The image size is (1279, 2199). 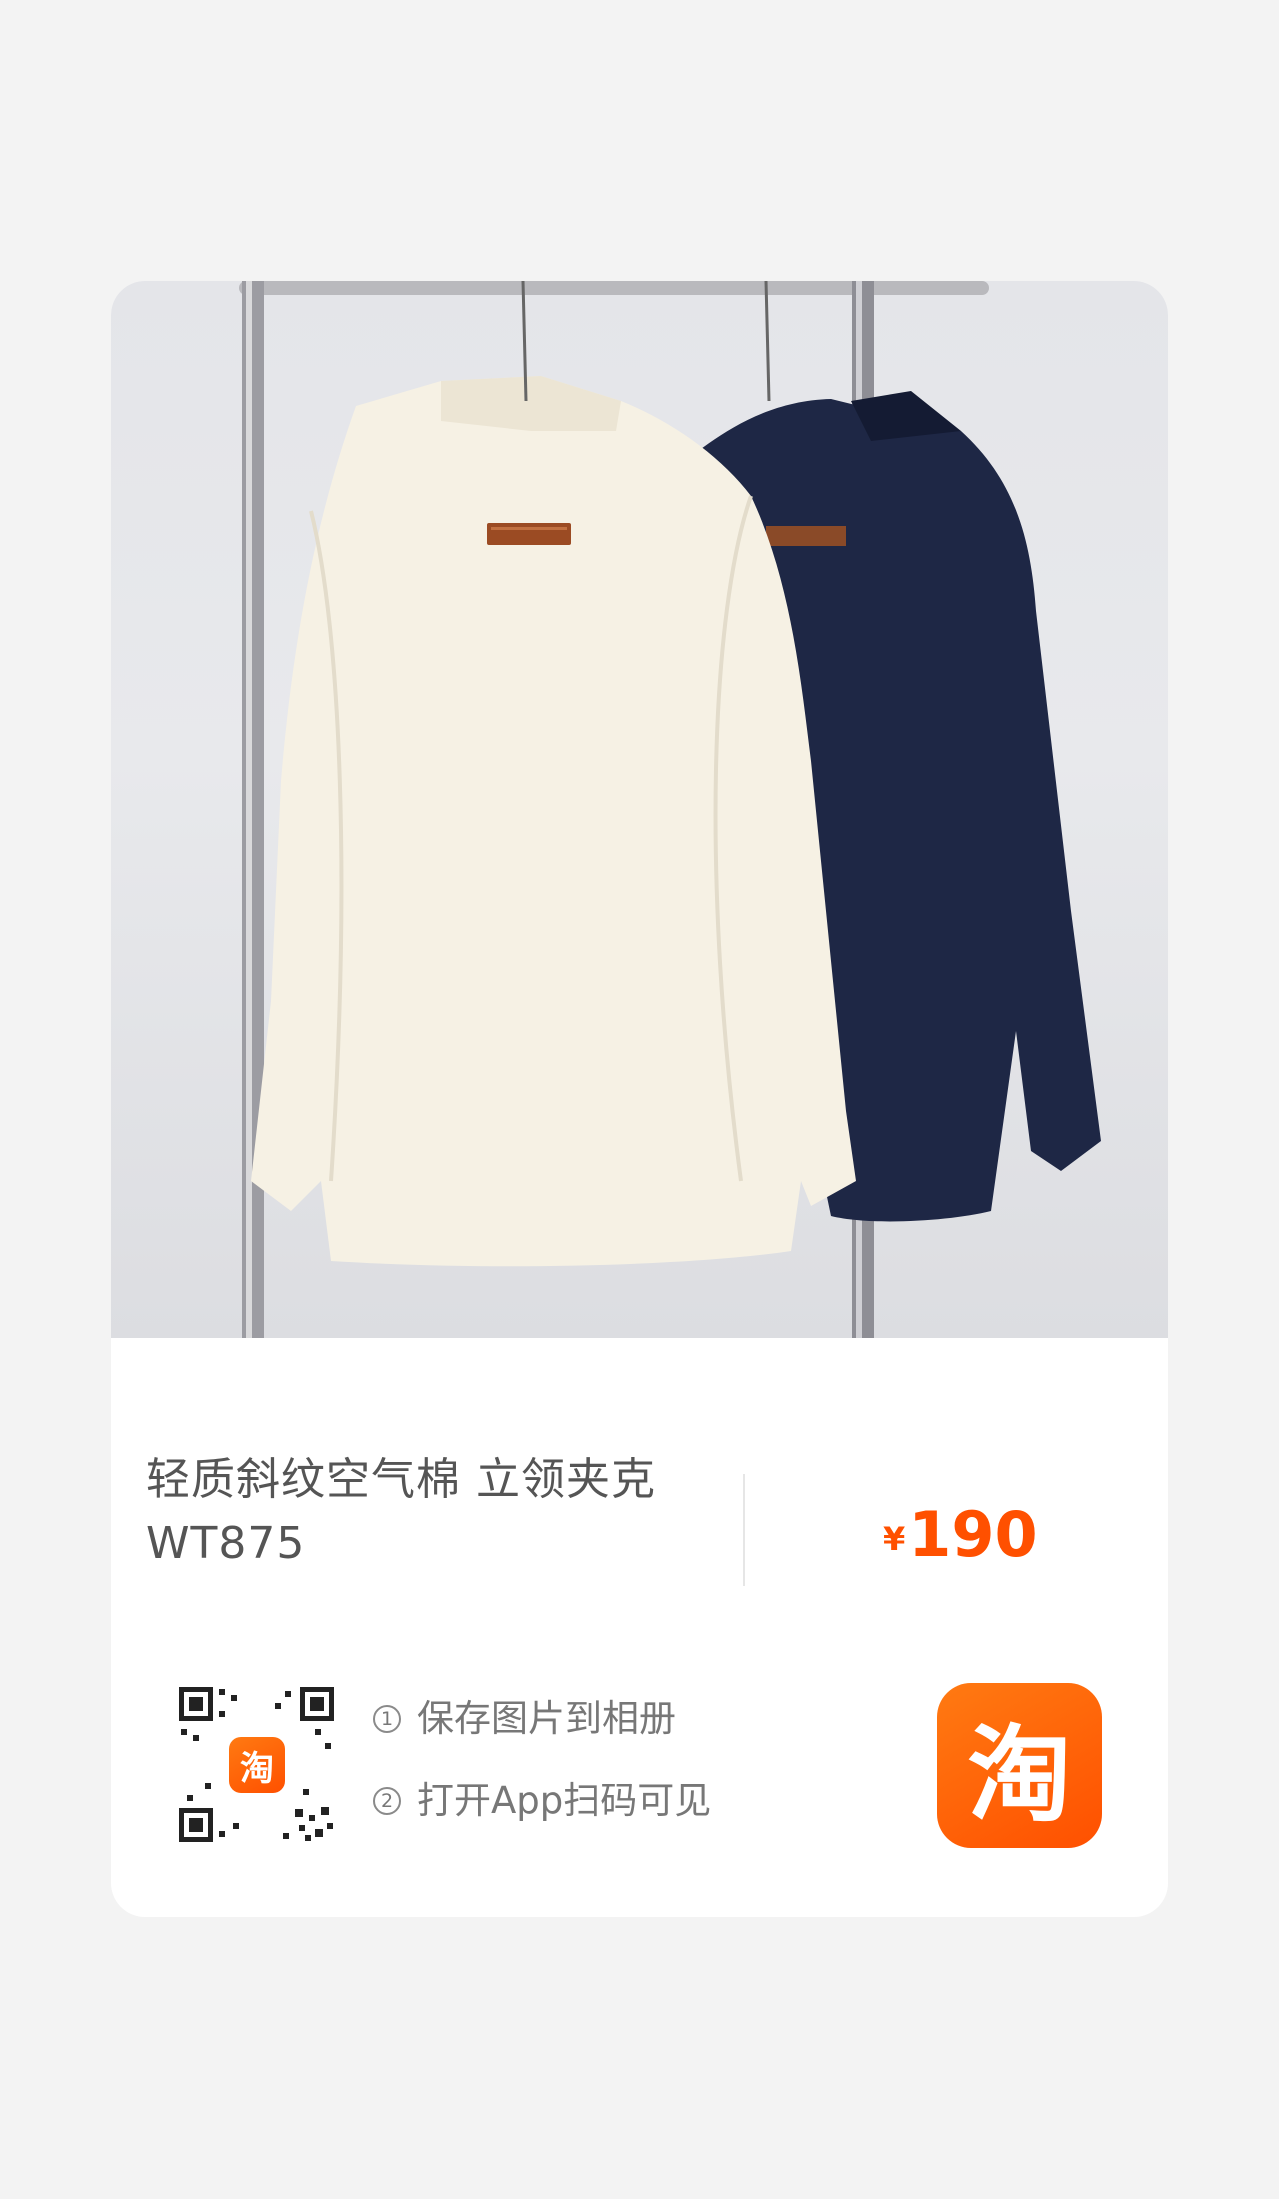 What do you see at coordinates (546, 1718) in the screenshot?
I see `step-text-1: 保存图片到相册` at bounding box center [546, 1718].